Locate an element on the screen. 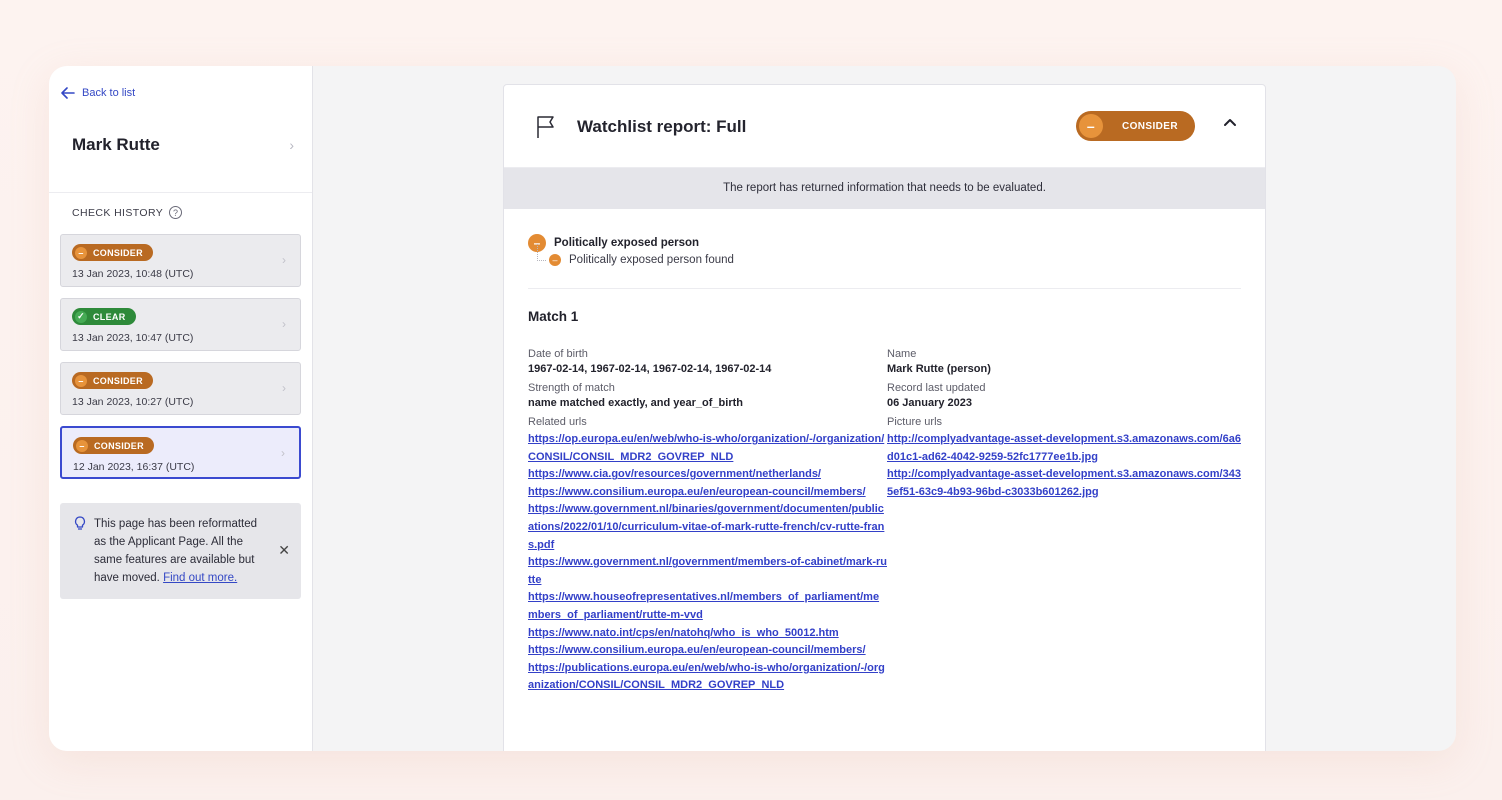 The image size is (1502, 800). history-time: 12 Jan 2023, 16:37 (UTC) is located at coordinates (134, 467).